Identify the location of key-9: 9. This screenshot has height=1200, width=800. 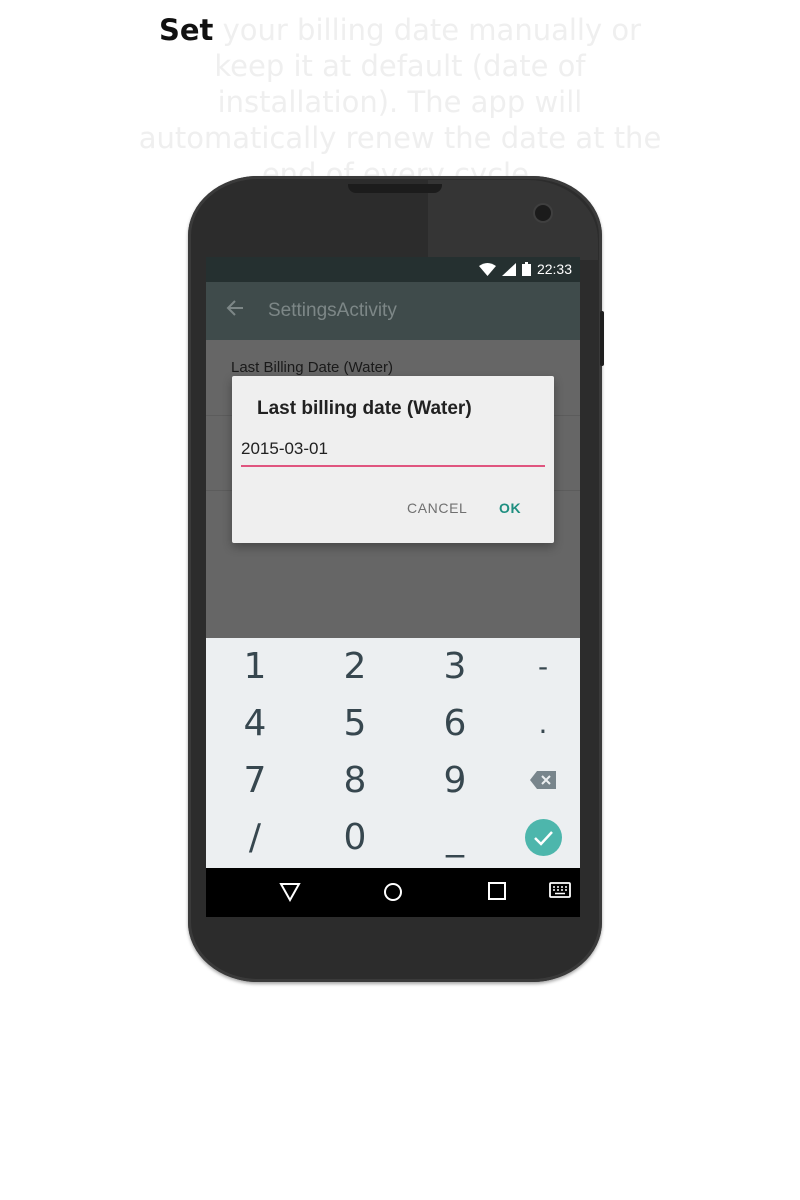
(455, 780).